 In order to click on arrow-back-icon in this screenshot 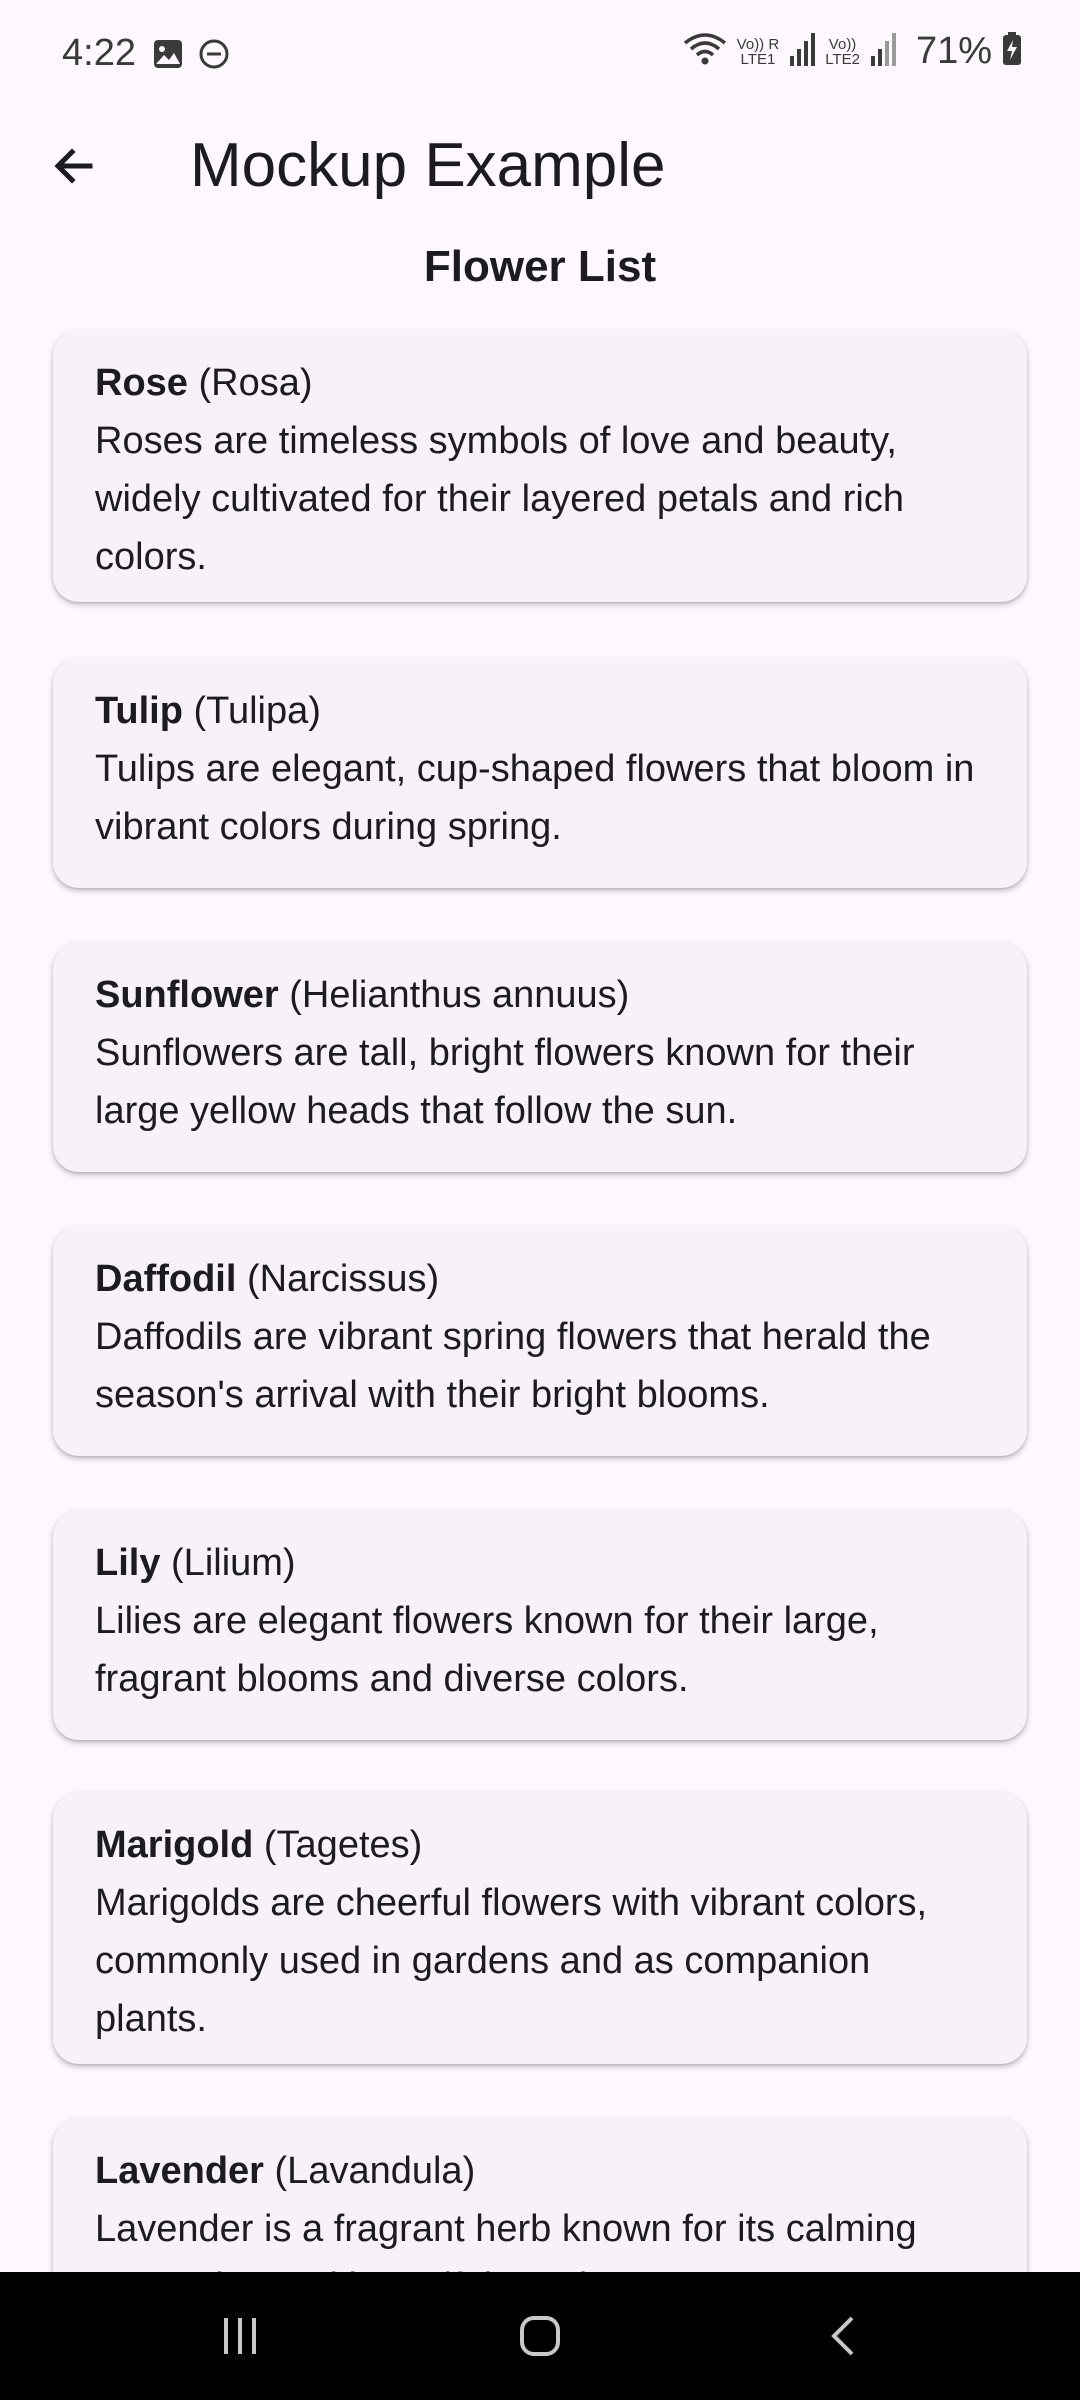, I will do `click(73, 166)`.